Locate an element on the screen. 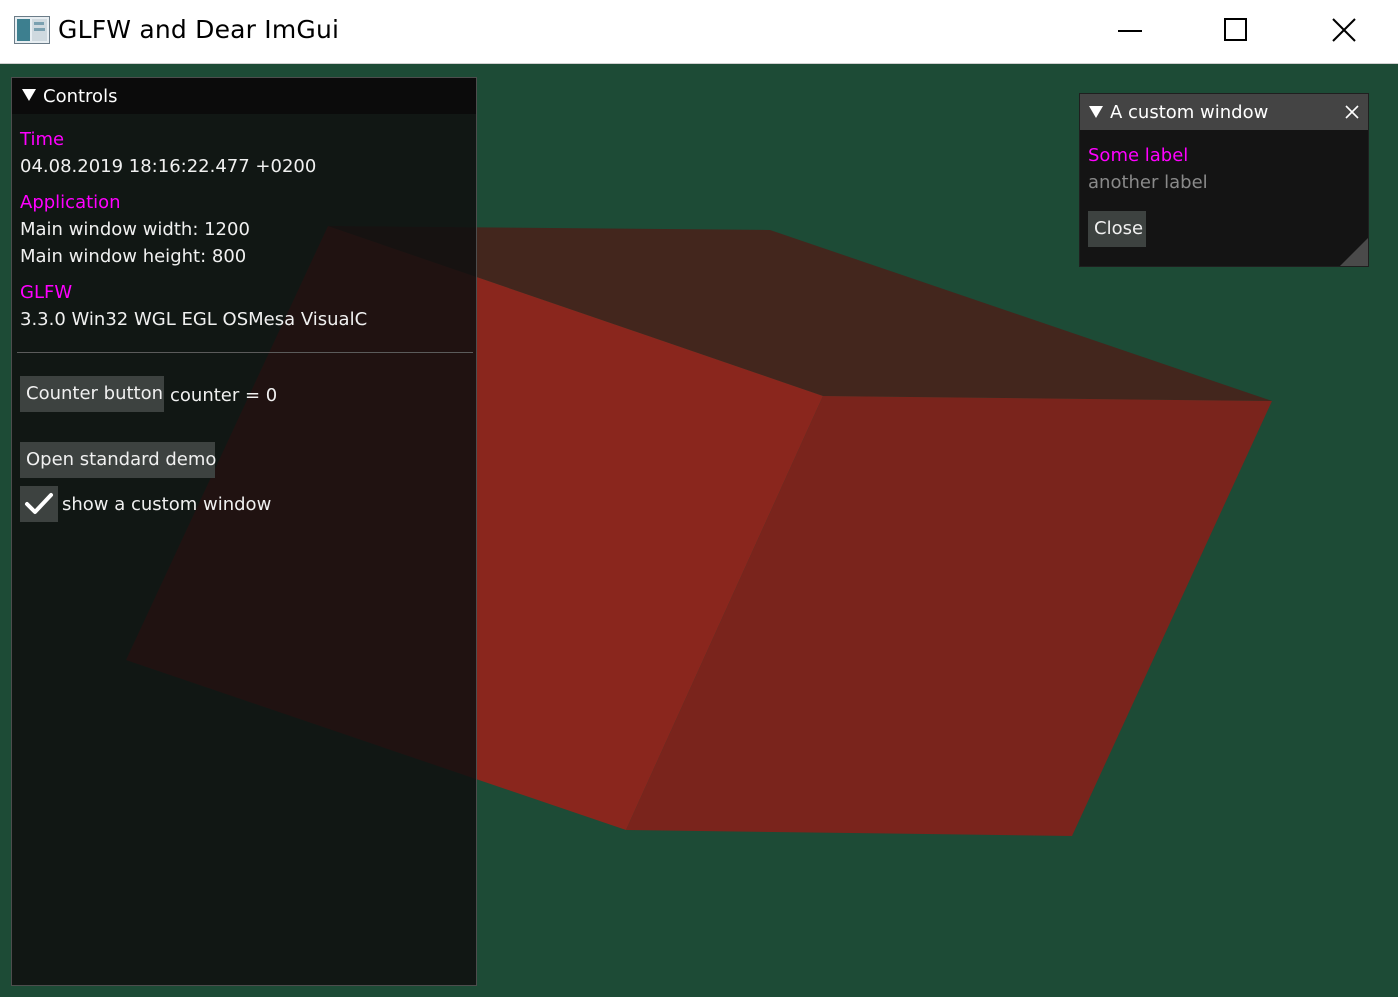  controls-panel-title: Controls is located at coordinates (80, 96).